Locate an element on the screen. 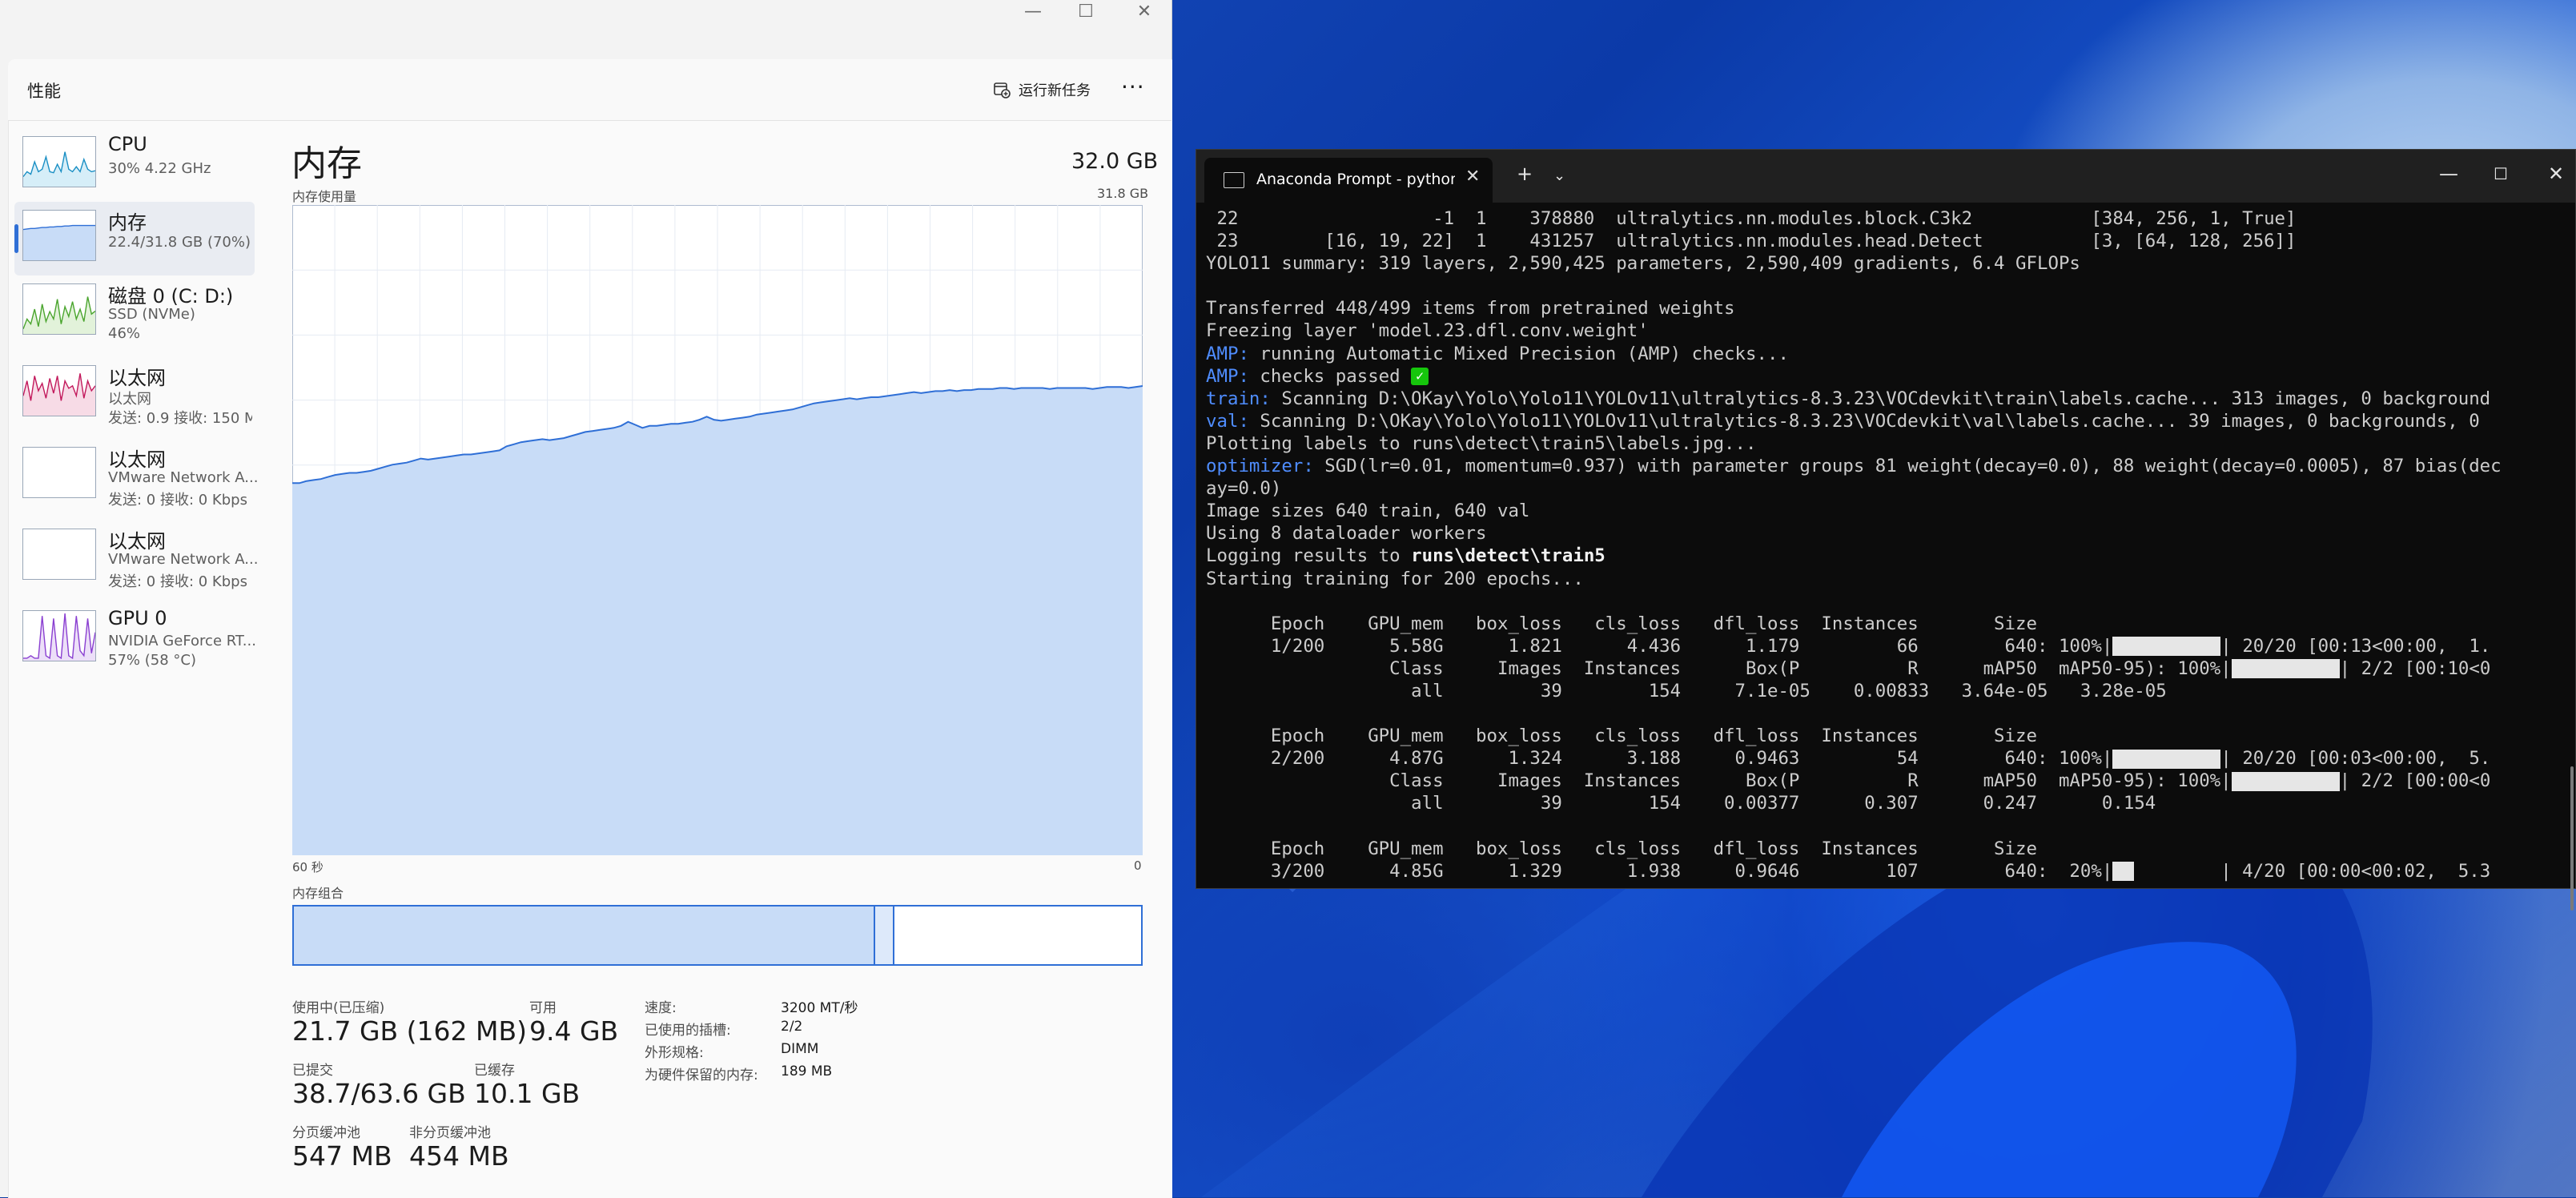  page-title: 性能 is located at coordinates (44, 91).